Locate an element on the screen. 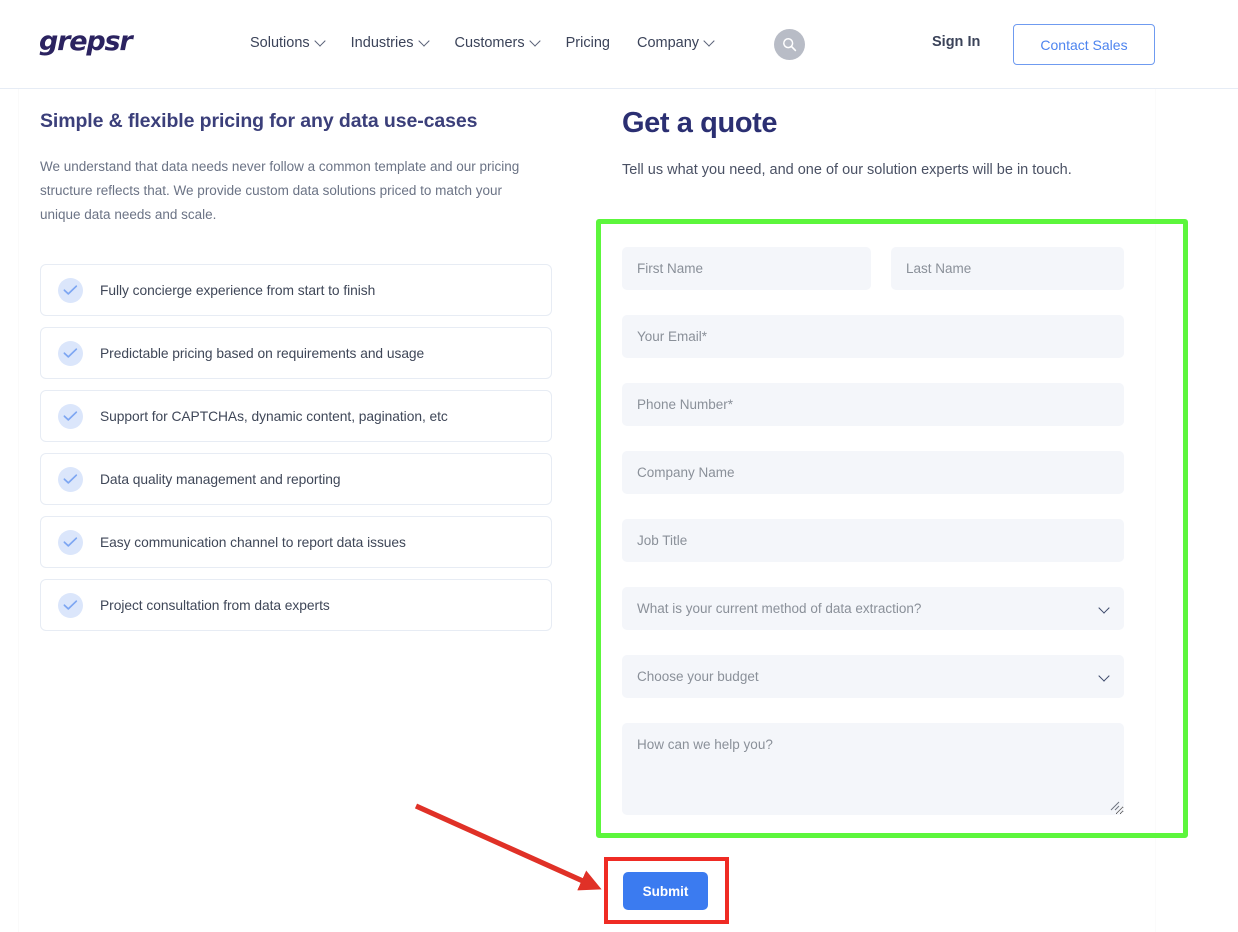 This screenshot has height=932, width=1238. form-title: Get a quote is located at coordinates (700, 123).